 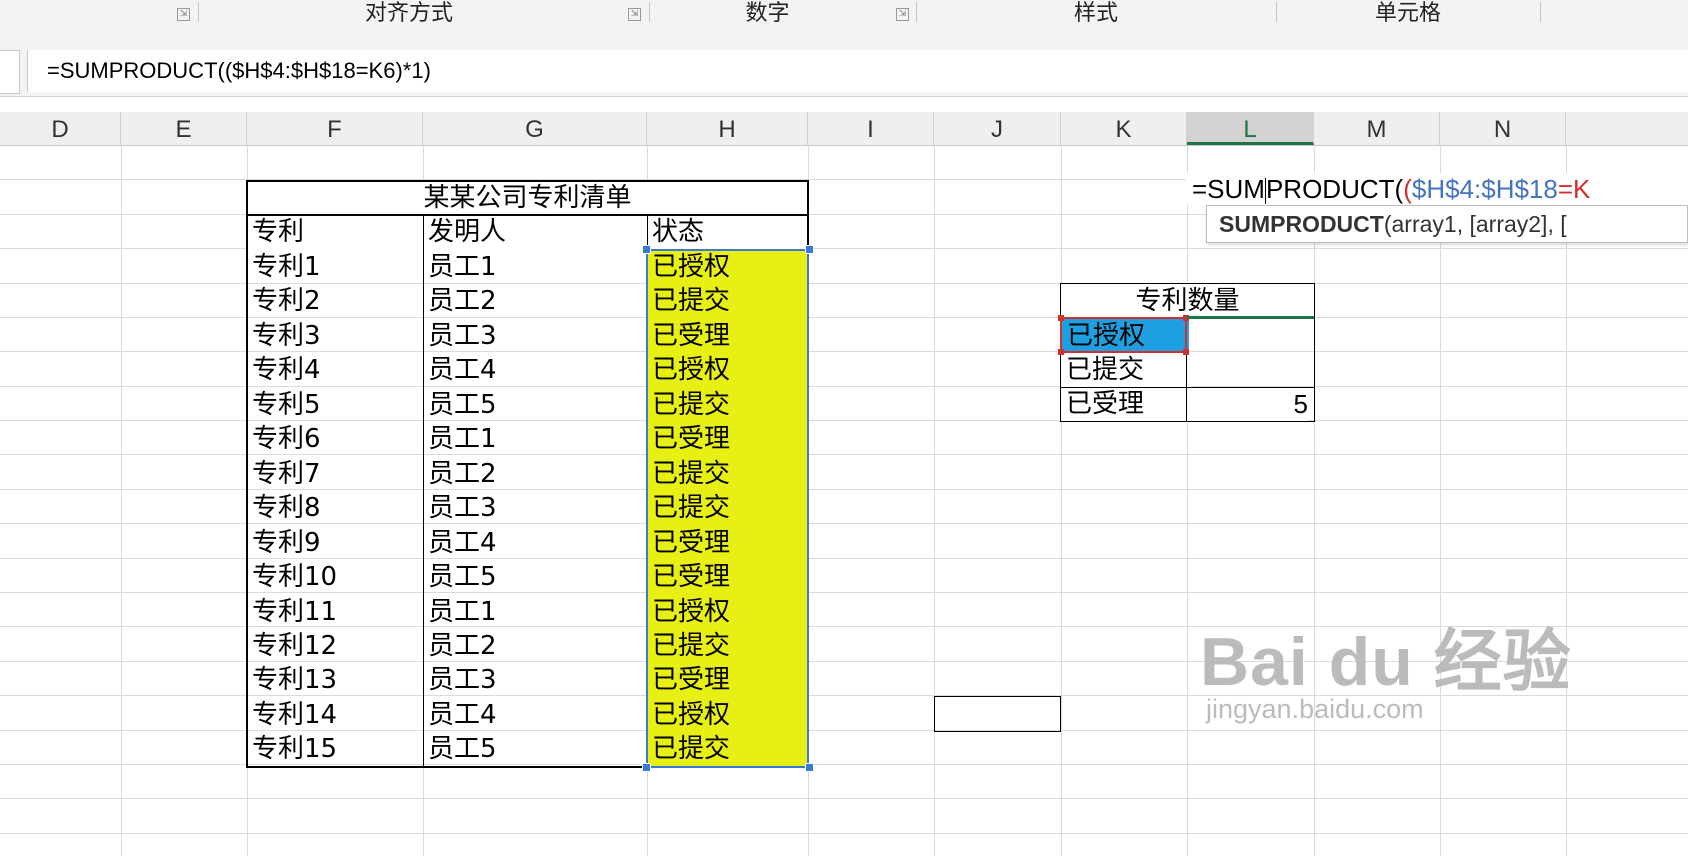 What do you see at coordinates (337, 232) in the screenshot?
I see `header-patent: 专利` at bounding box center [337, 232].